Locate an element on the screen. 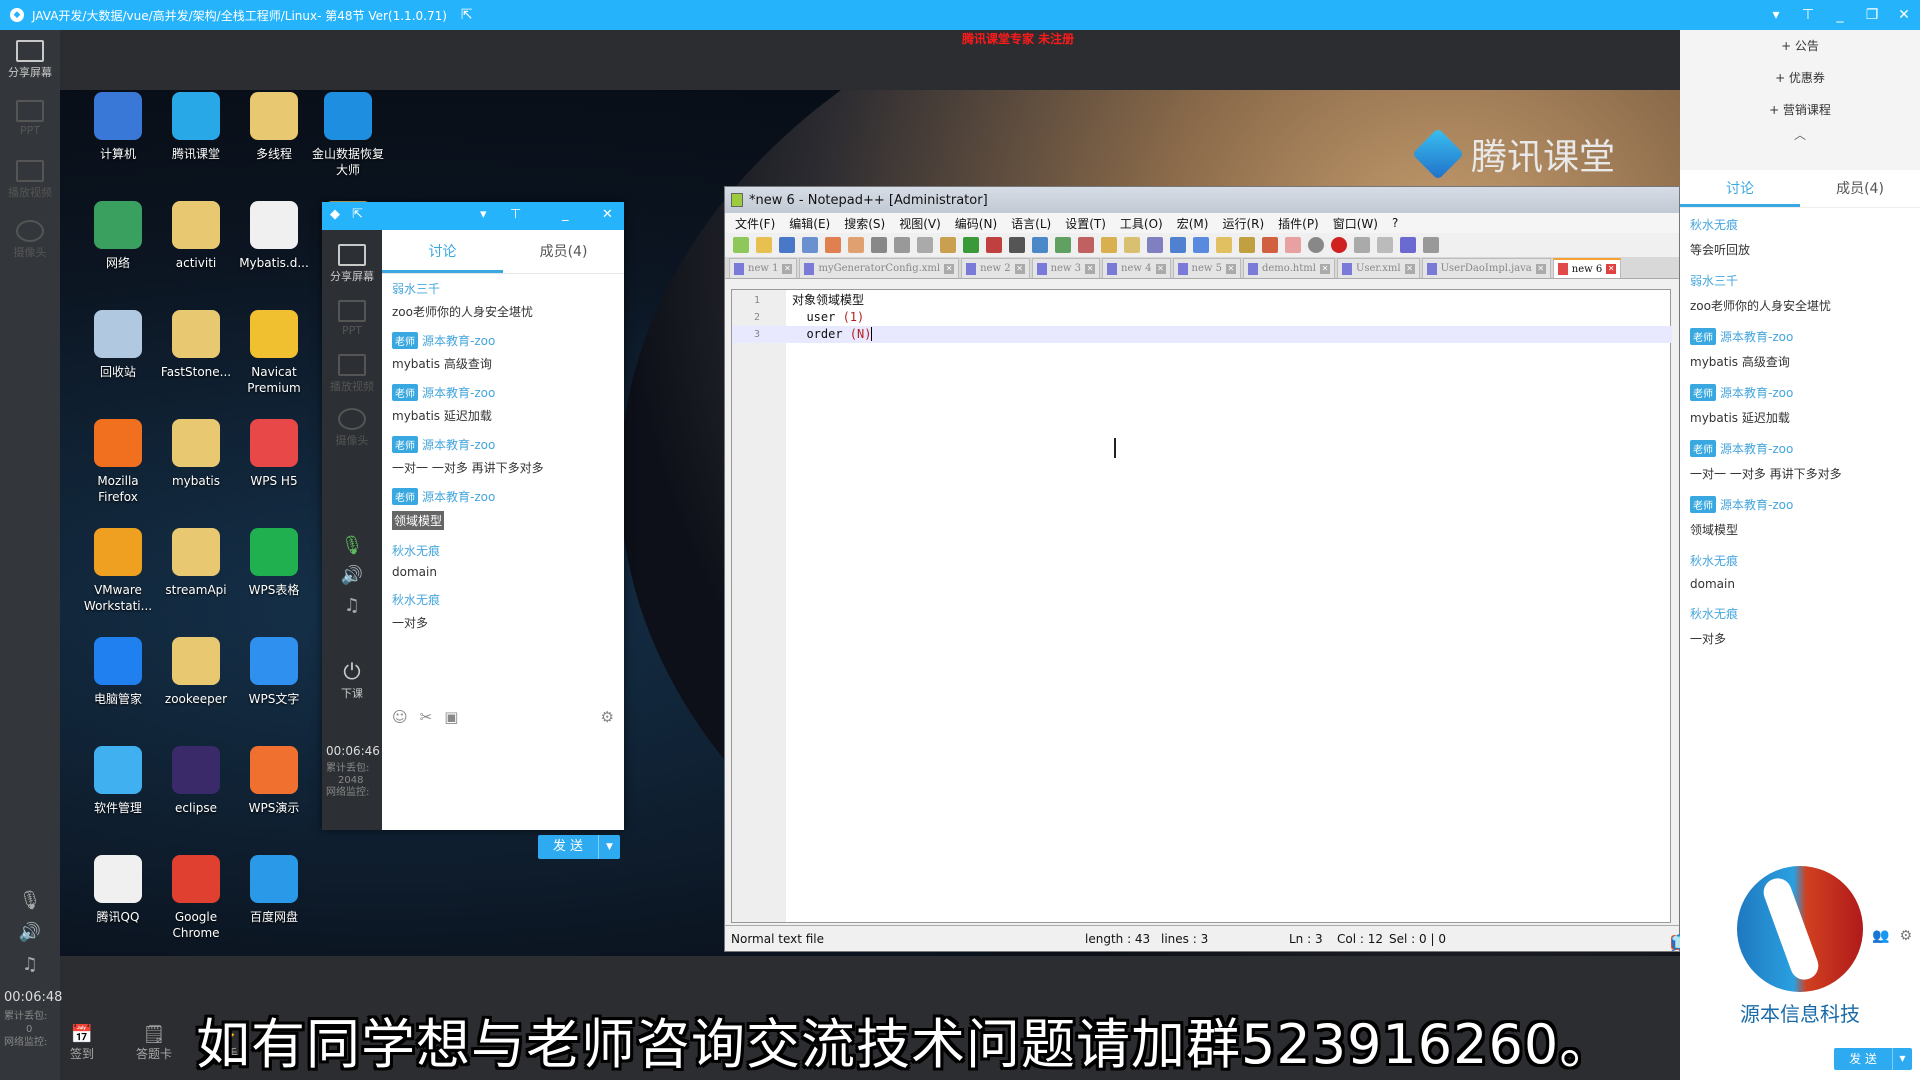 This screenshot has width=1920, height=1080. mic-active-icon: 🎙 is located at coordinates (352, 545).